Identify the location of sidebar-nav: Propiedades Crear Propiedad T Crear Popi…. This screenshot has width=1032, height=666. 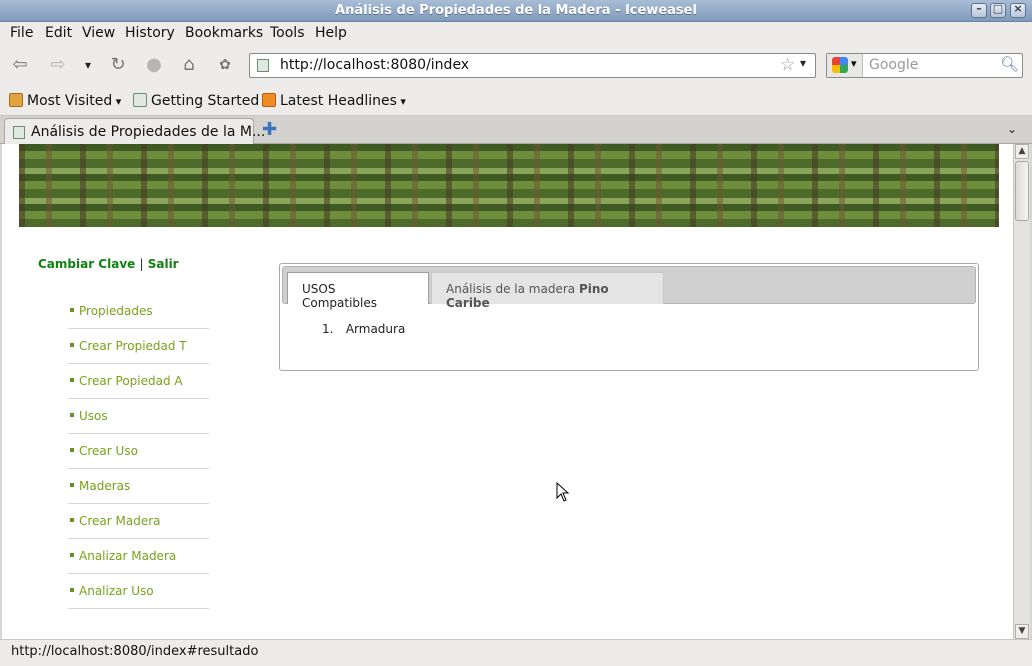
(138, 451).